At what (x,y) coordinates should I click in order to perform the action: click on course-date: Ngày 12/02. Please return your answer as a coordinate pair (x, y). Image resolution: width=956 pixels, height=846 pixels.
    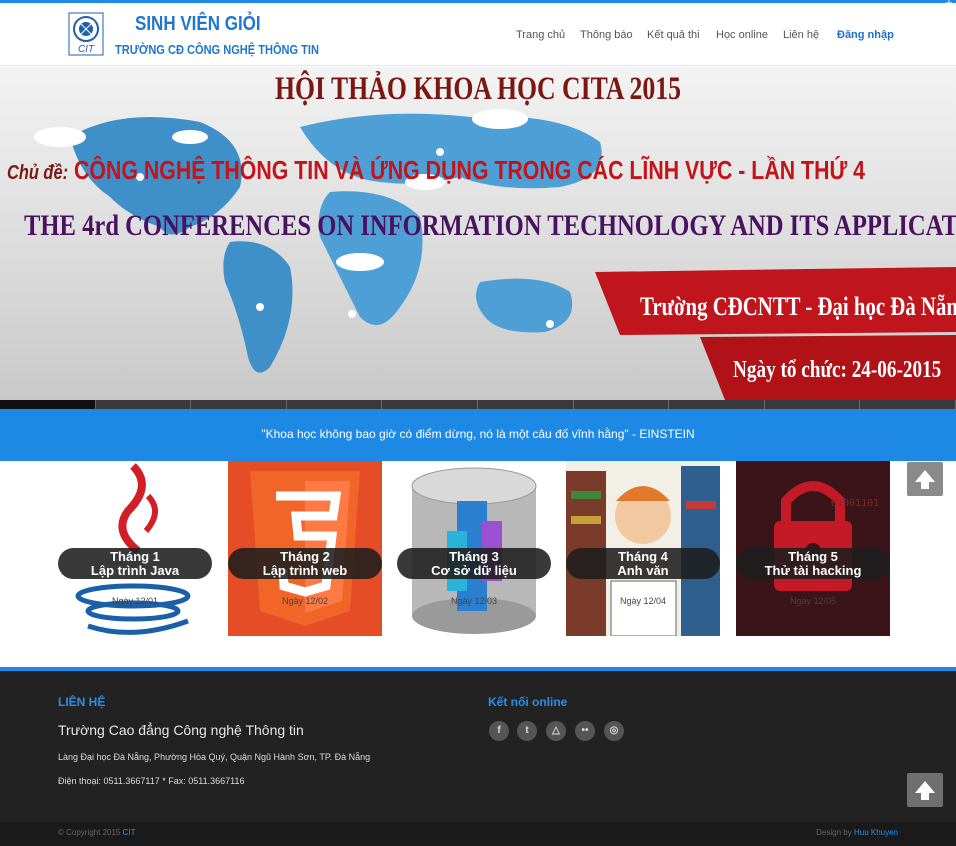
    Looking at the image, I should click on (305, 601).